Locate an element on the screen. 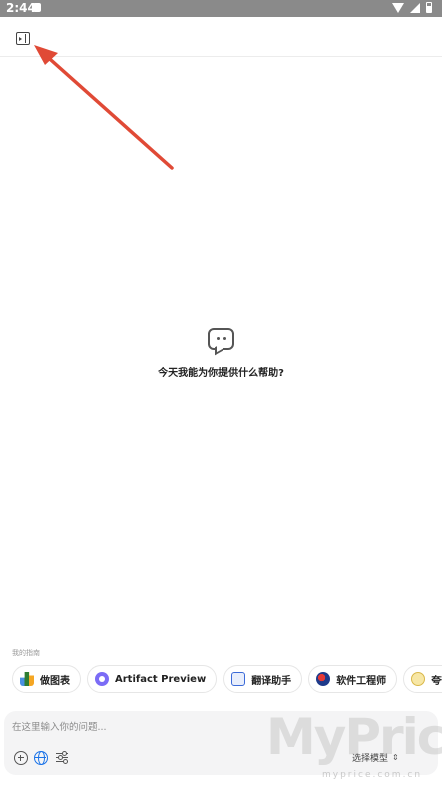 The width and height of the screenshot is (442, 786). chip-label: 做图表 is located at coordinates (55, 681).